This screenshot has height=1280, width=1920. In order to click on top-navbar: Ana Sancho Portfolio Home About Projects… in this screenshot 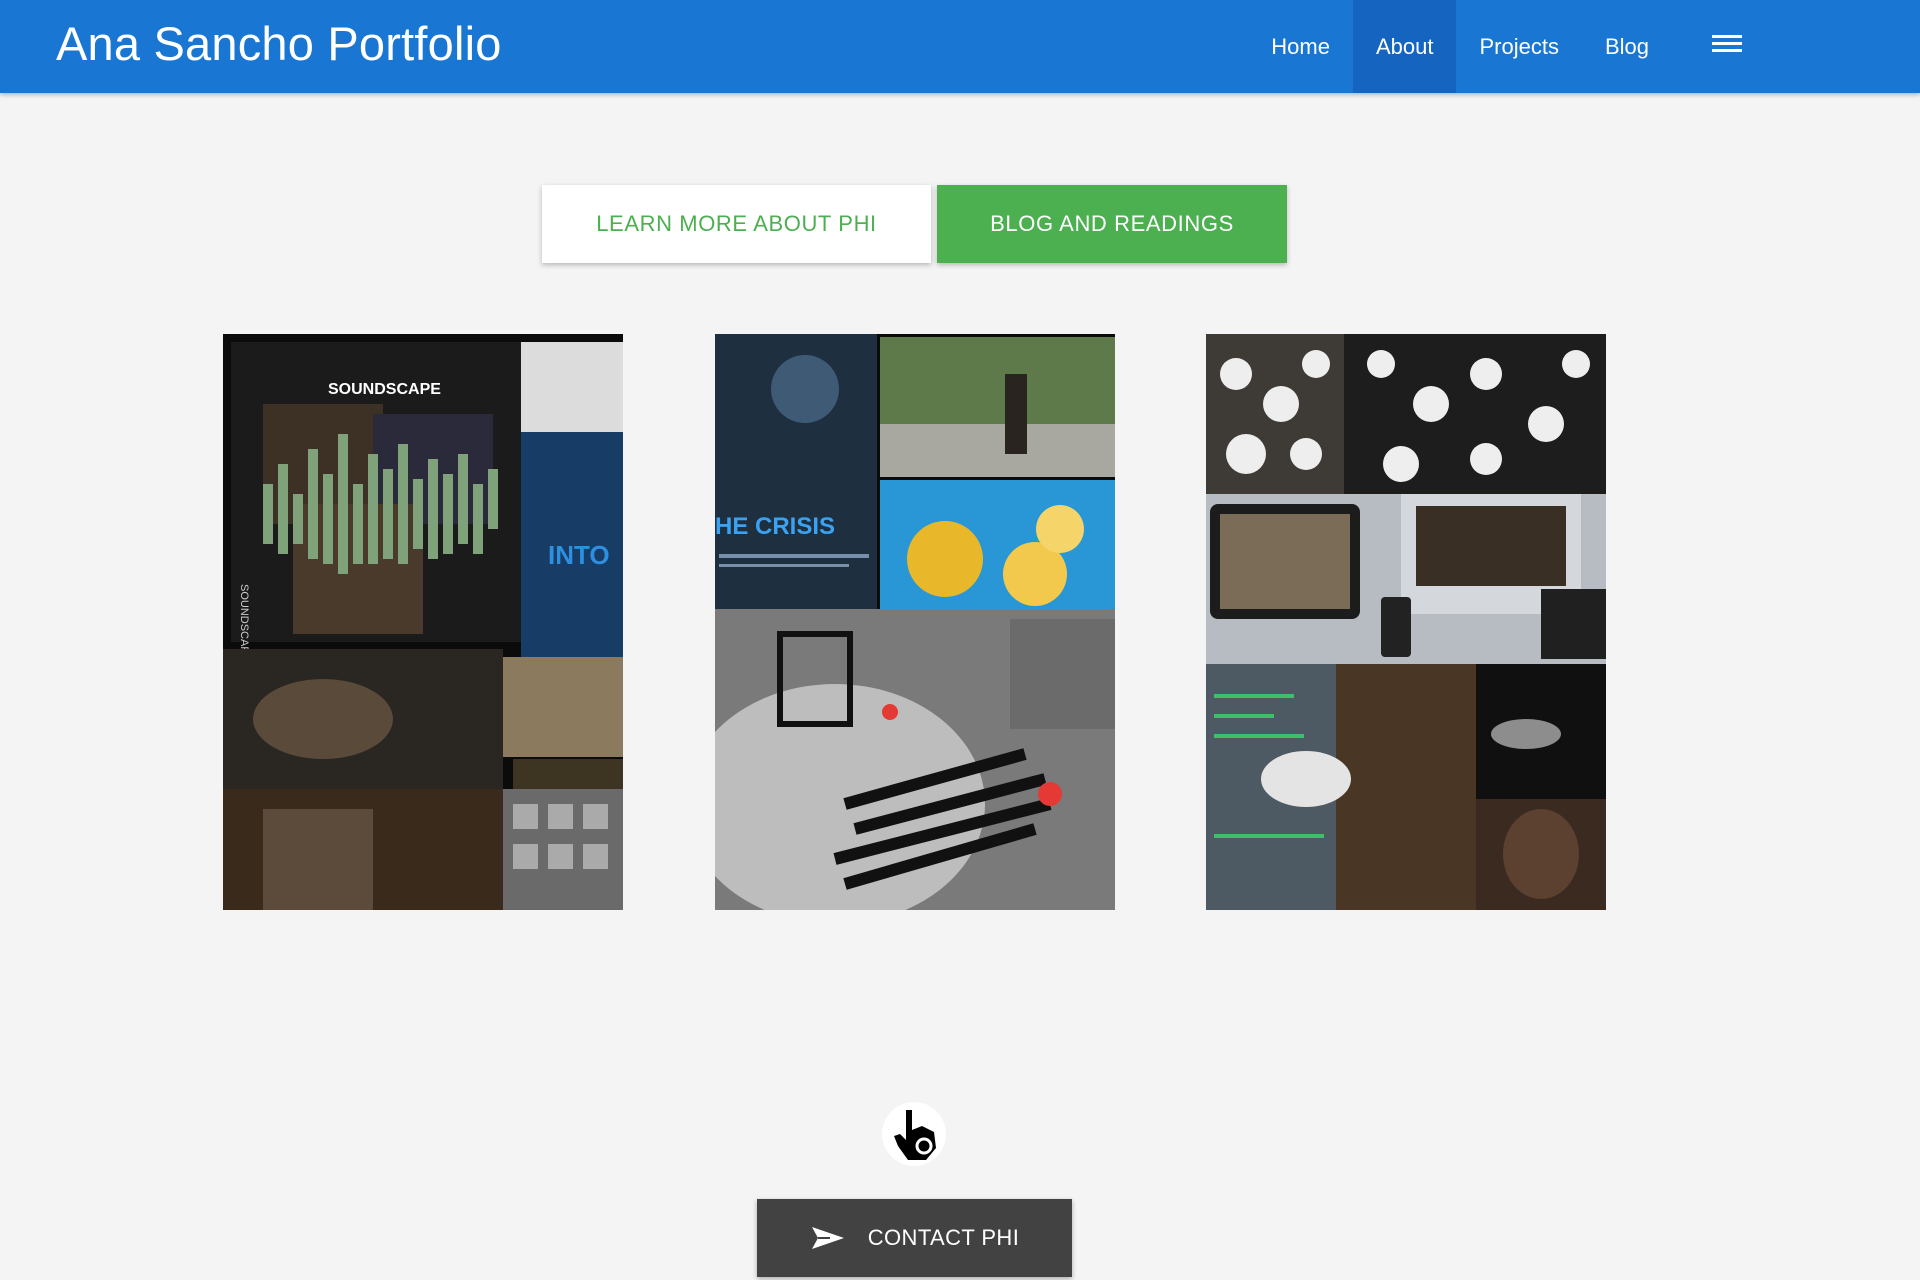, I will do `click(960, 46)`.